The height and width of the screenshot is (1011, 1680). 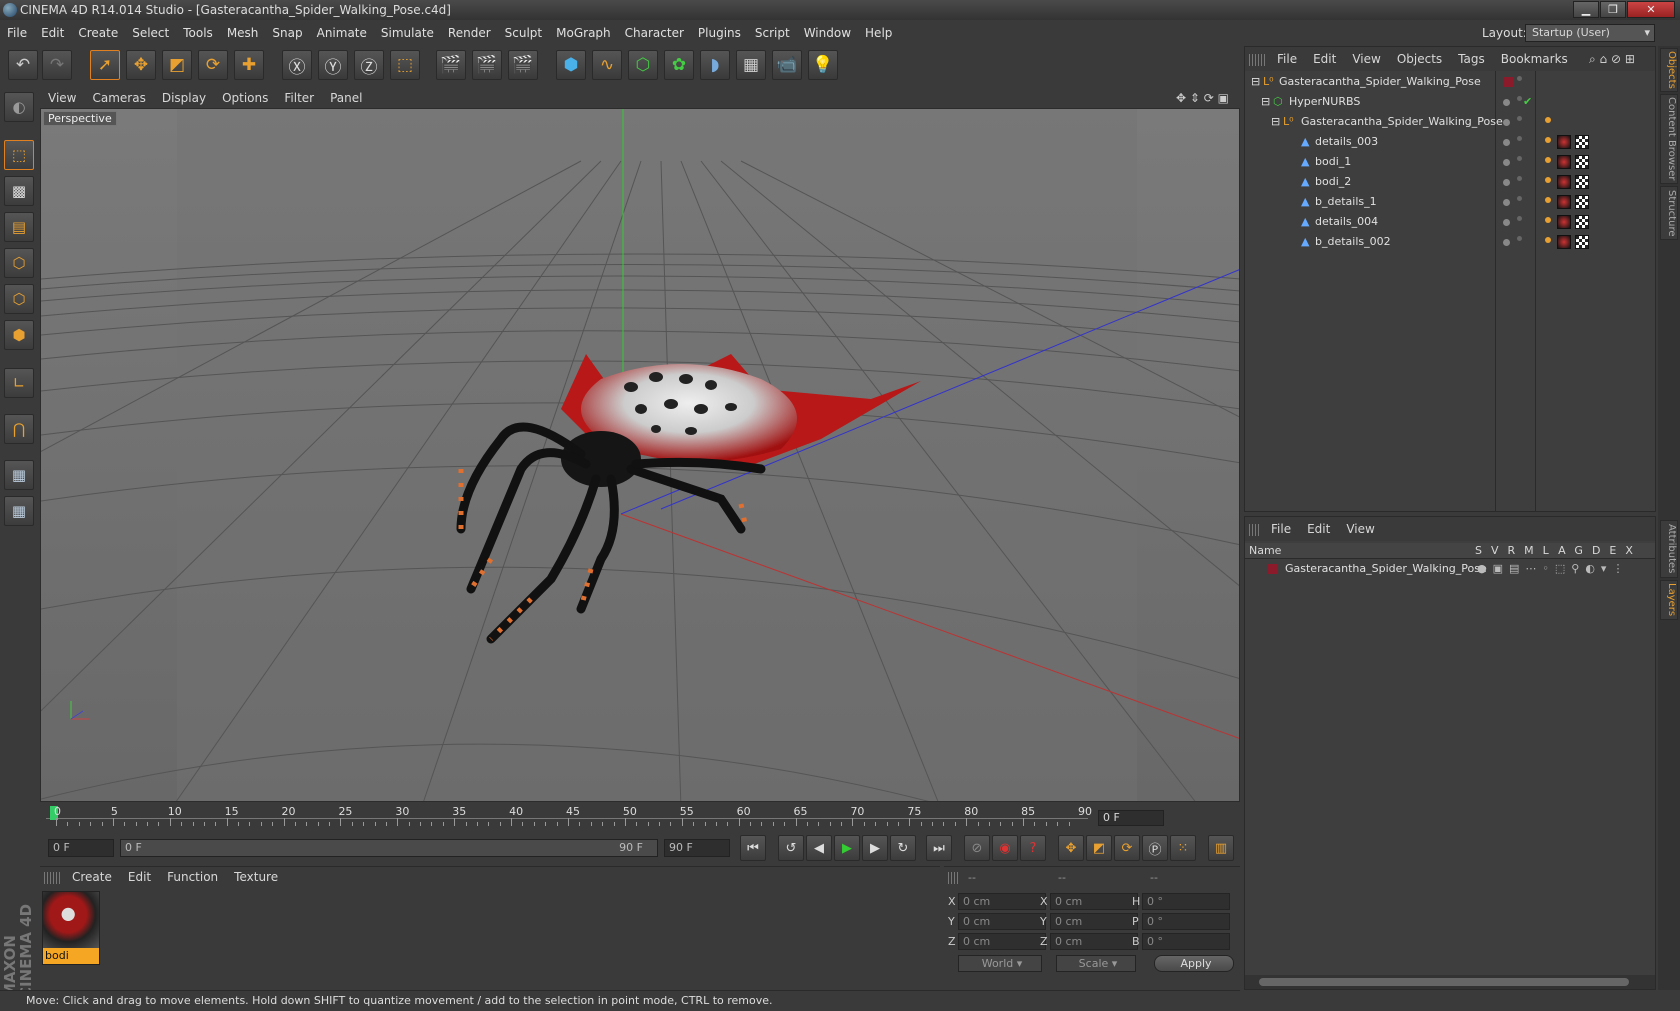 What do you see at coordinates (297, 65) in the screenshot?
I see `x-axis-button: Ⓧ` at bounding box center [297, 65].